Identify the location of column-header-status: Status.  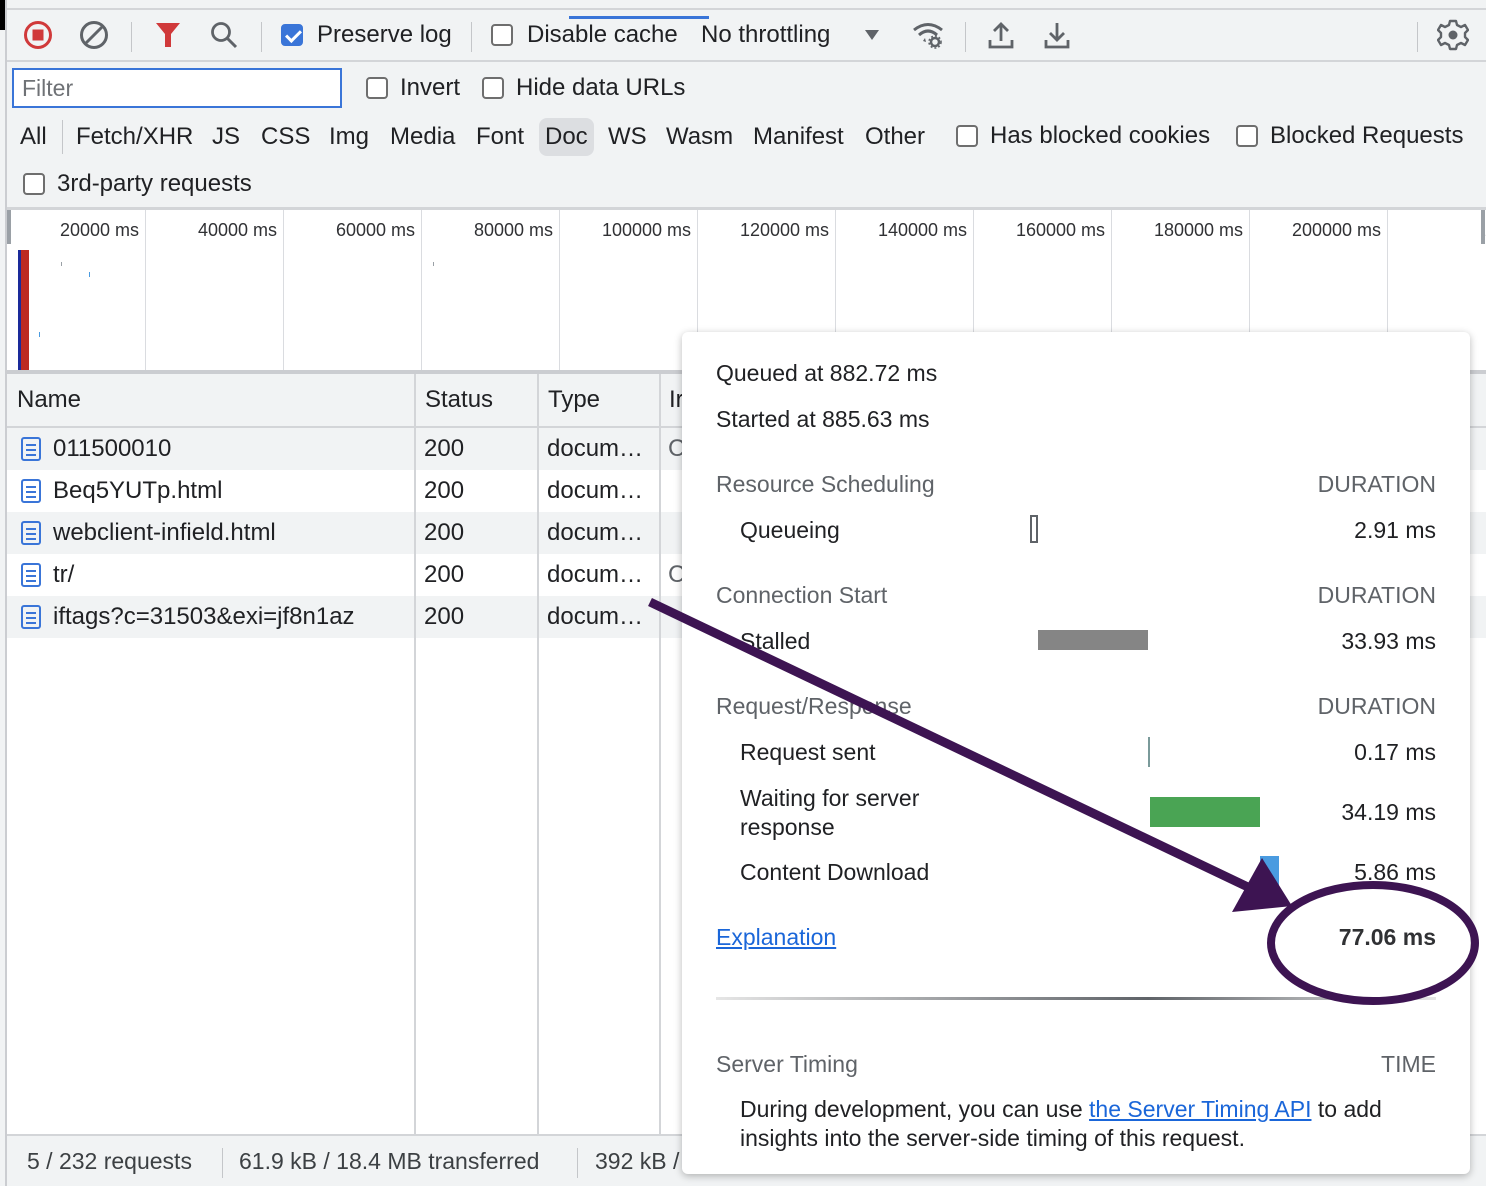
(454, 400).